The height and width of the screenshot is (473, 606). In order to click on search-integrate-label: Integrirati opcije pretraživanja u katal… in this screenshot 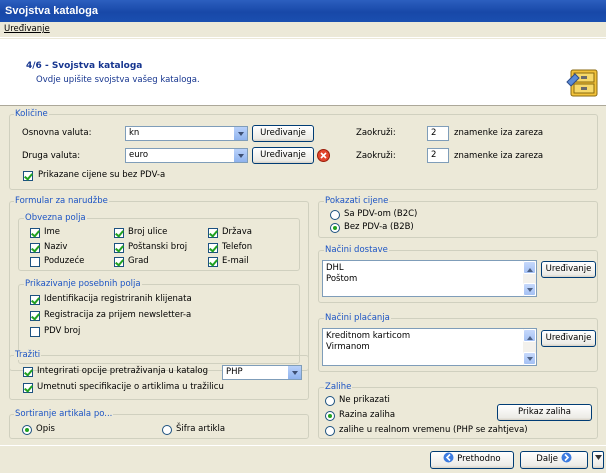, I will do `click(122, 371)`.